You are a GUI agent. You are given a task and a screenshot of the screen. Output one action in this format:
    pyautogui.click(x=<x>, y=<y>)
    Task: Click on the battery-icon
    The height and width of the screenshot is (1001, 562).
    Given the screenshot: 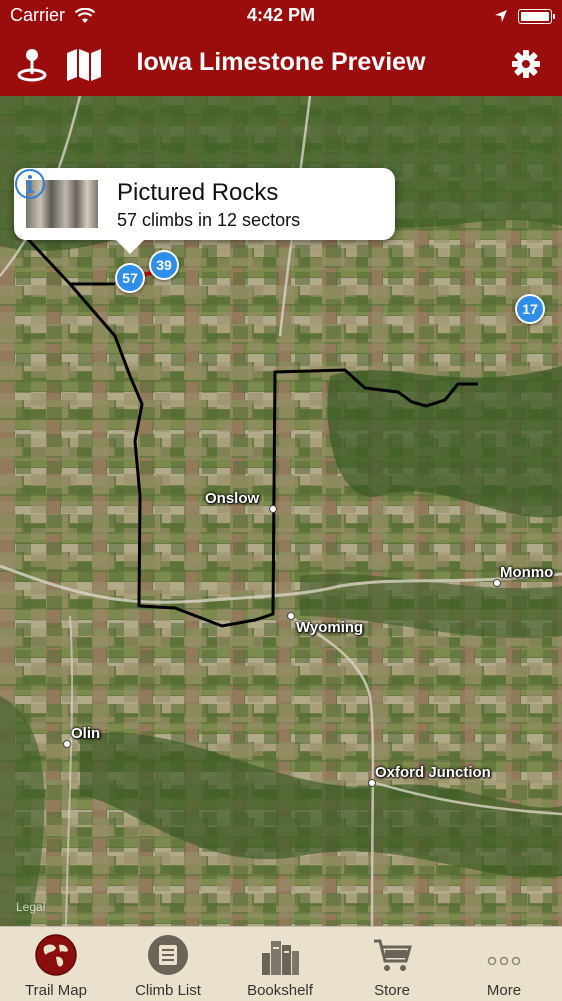 What is the action you would take?
    pyautogui.click(x=536, y=16)
    